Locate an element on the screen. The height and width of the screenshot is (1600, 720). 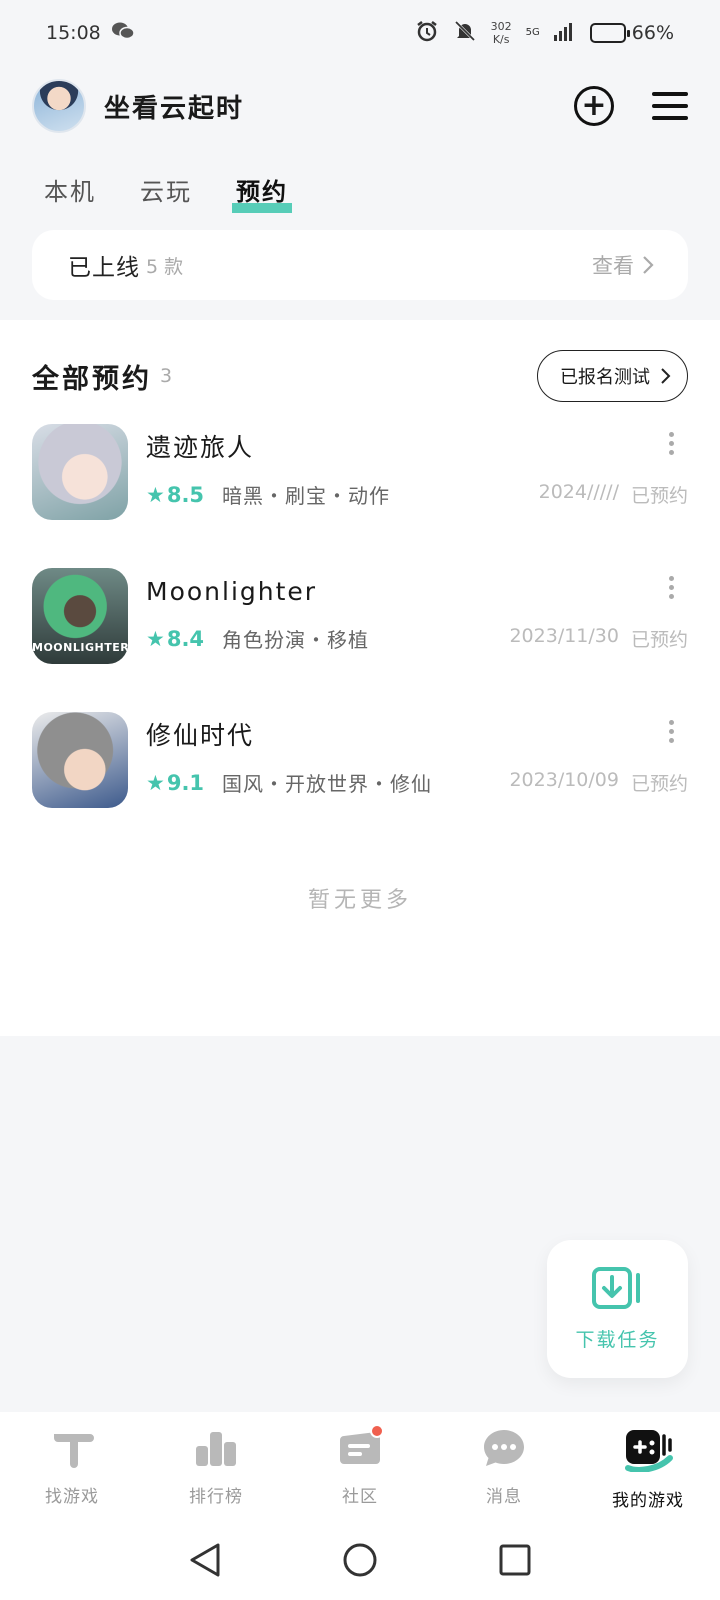
tab-bar: 本机 云玩 预约 is located at coordinates (166, 192).